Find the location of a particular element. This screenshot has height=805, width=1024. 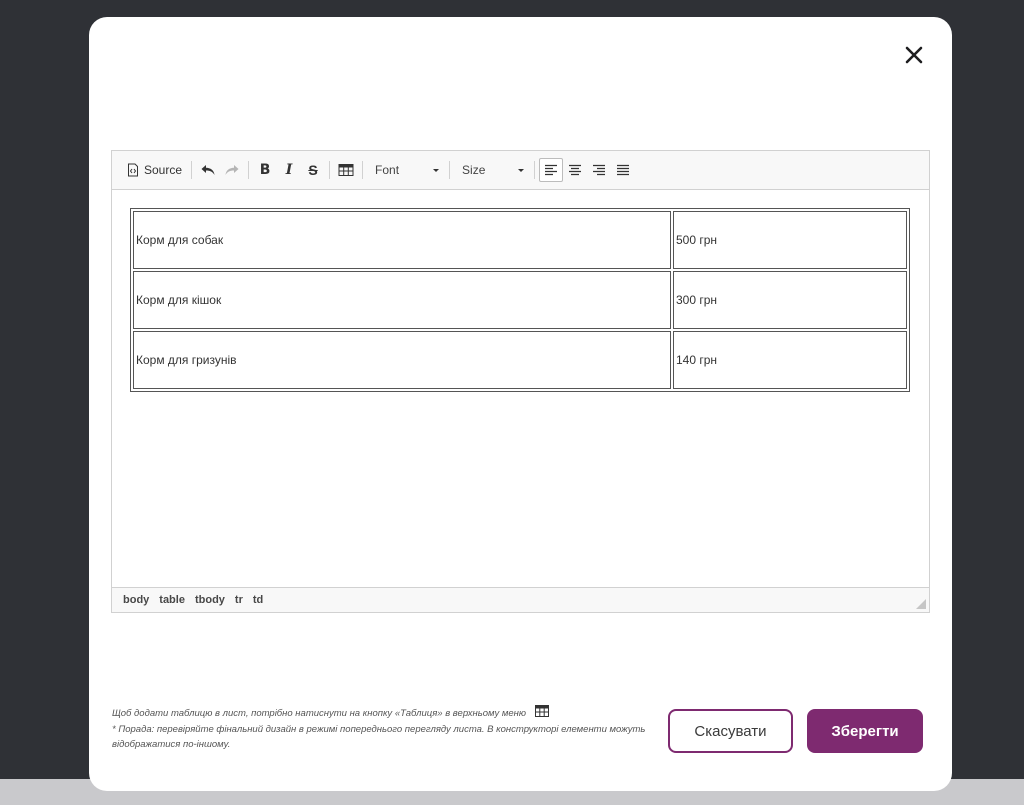

save-button: Зберегти is located at coordinates (865, 731).